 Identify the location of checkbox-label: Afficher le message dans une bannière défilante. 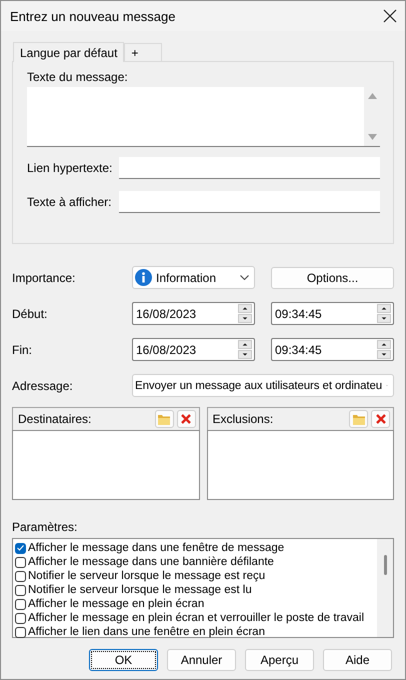
(151, 562).